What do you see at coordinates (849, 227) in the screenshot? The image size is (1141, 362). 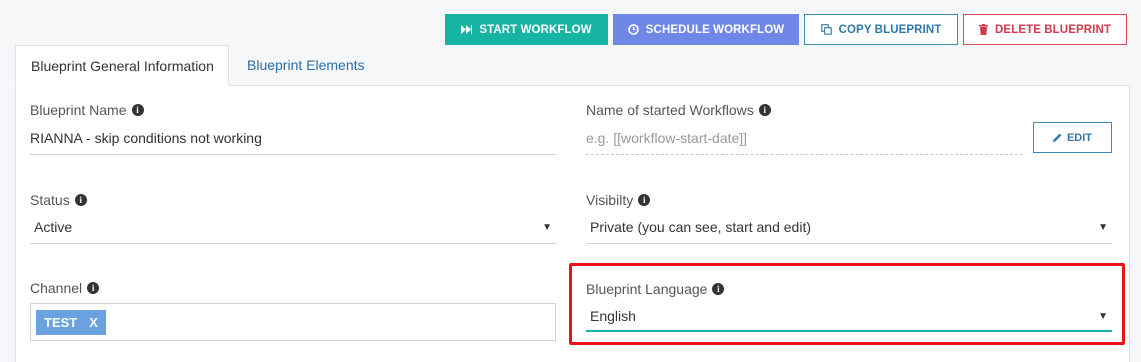 I see `visibility-select: Private (you can see, start and edit) ▼` at bounding box center [849, 227].